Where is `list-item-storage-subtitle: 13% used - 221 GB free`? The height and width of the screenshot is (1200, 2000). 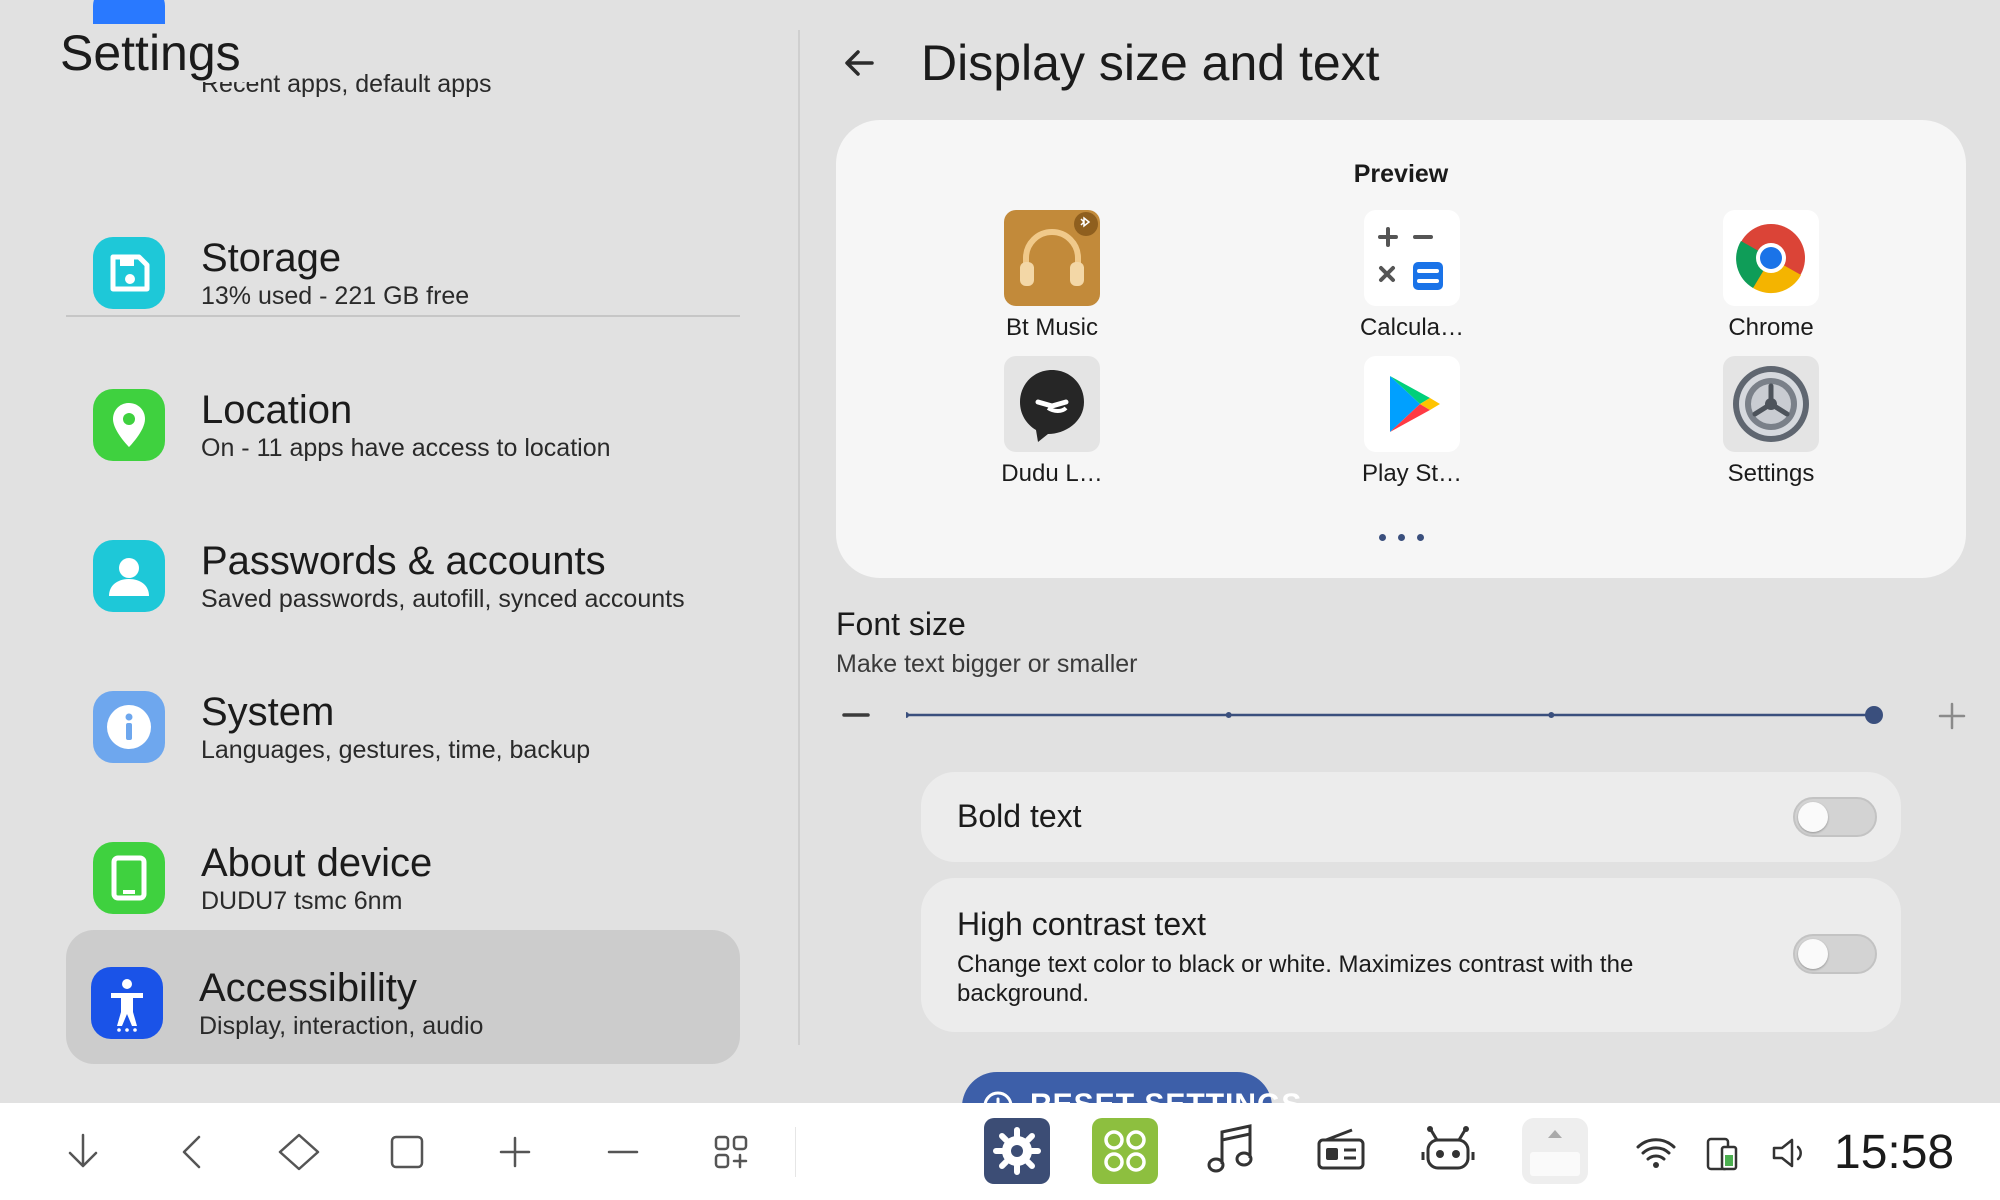 list-item-storage-subtitle: 13% used - 221 GB free is located at coordinates (335, 296).